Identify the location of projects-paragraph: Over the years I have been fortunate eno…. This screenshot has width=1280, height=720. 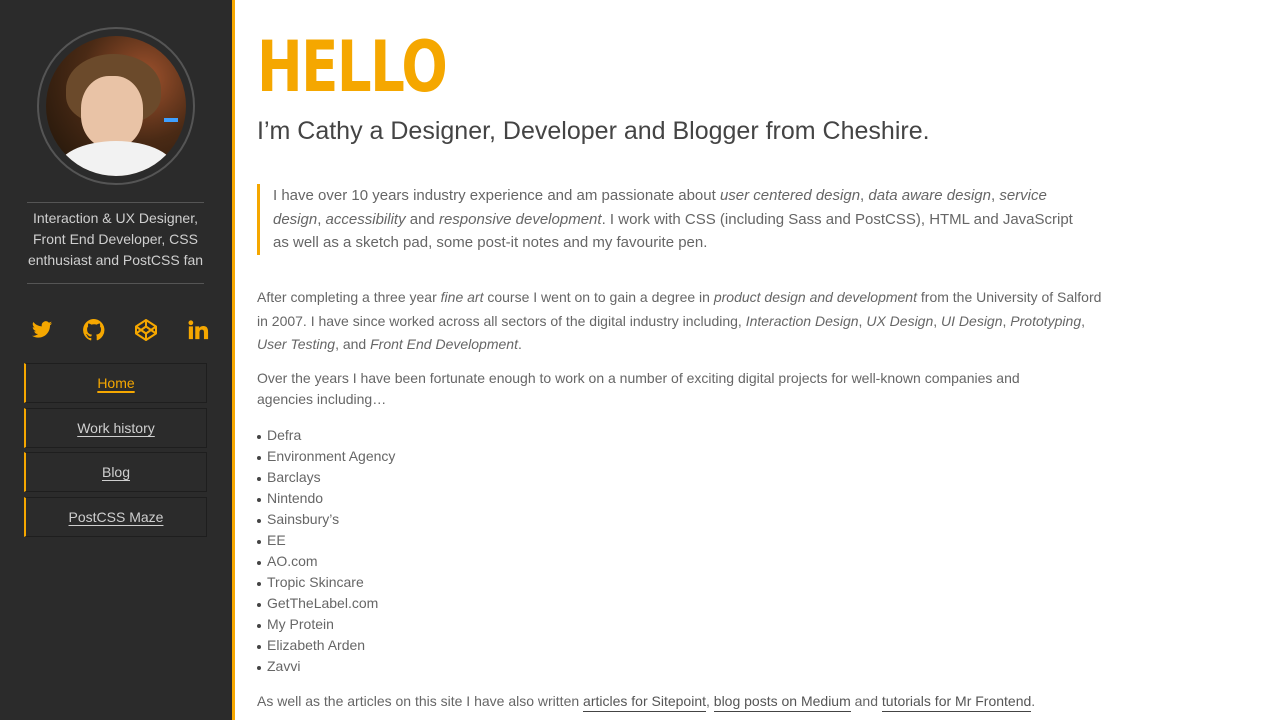
(638, 388).